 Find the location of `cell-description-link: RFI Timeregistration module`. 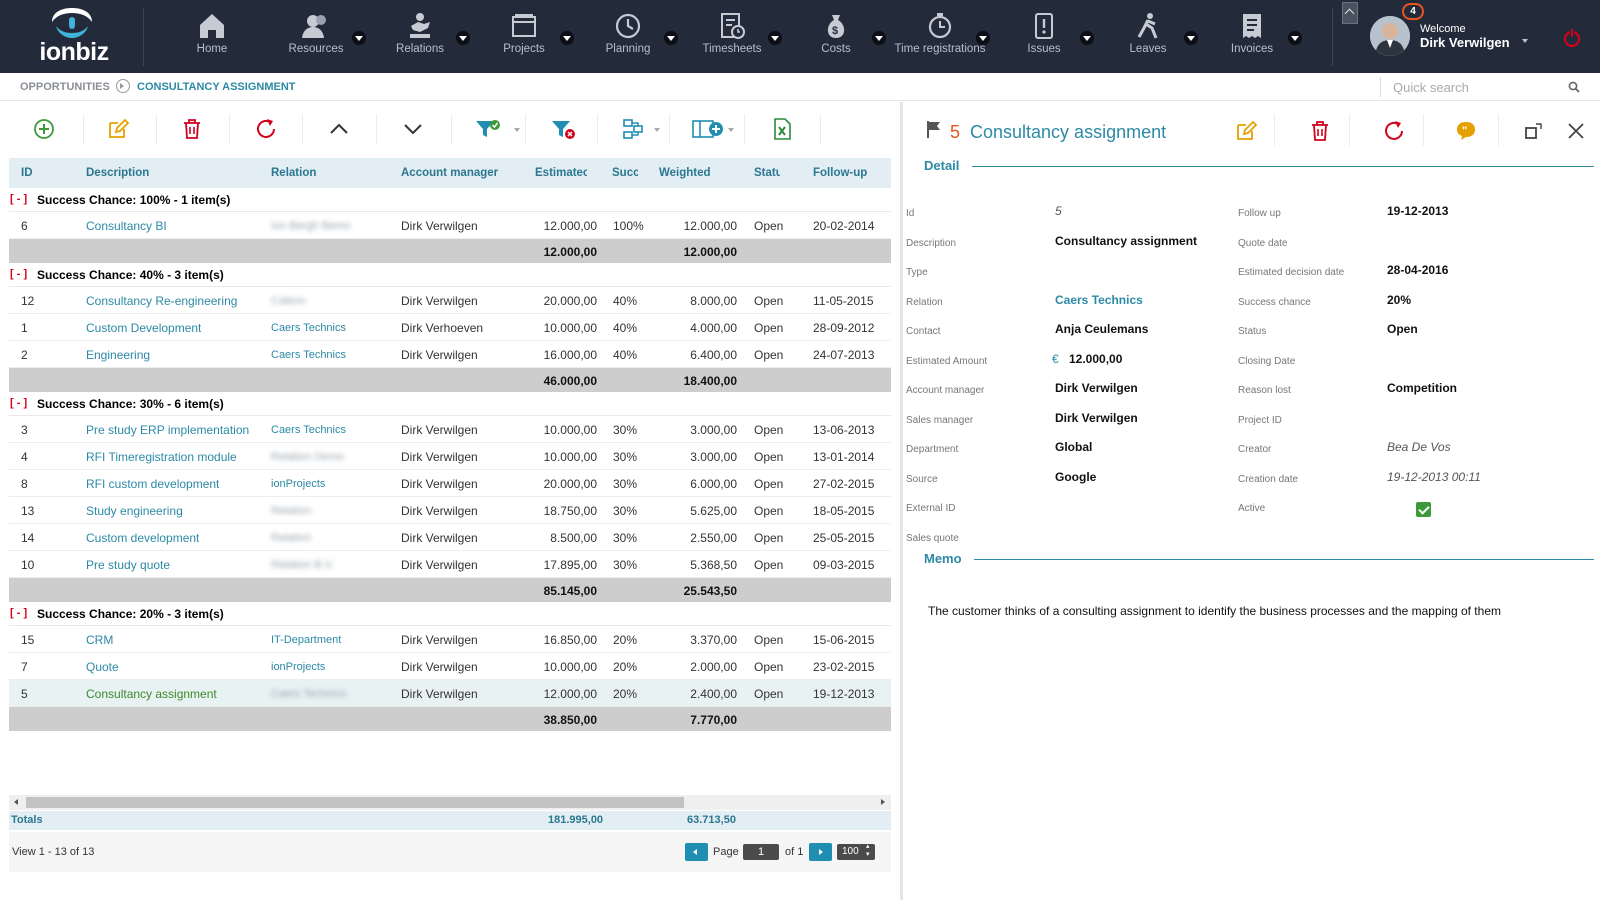

cell-description-link: RFI Timeregistration module is located at coordinates (161, 457).